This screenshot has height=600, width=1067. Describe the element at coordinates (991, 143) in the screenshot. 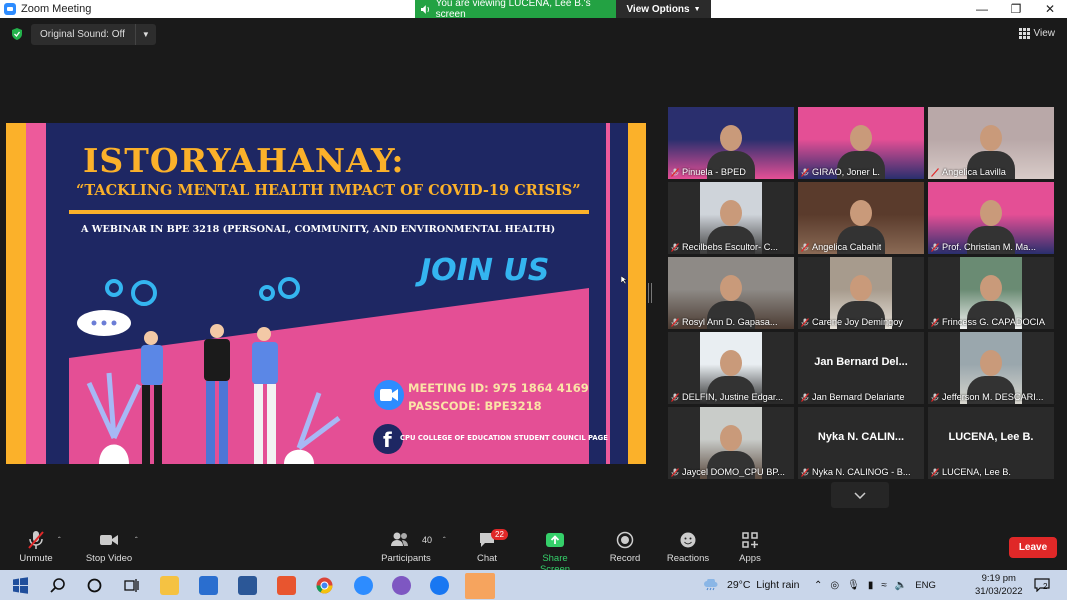

I see `participant-tile: Angelica Lavilla` at that location.